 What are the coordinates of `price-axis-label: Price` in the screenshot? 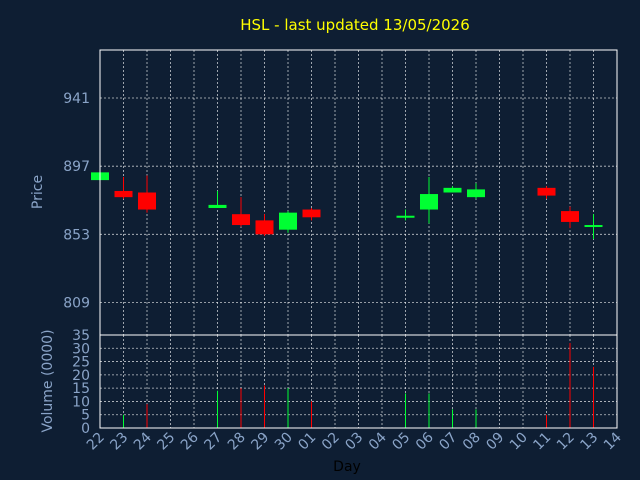 It's located at (38, 192).